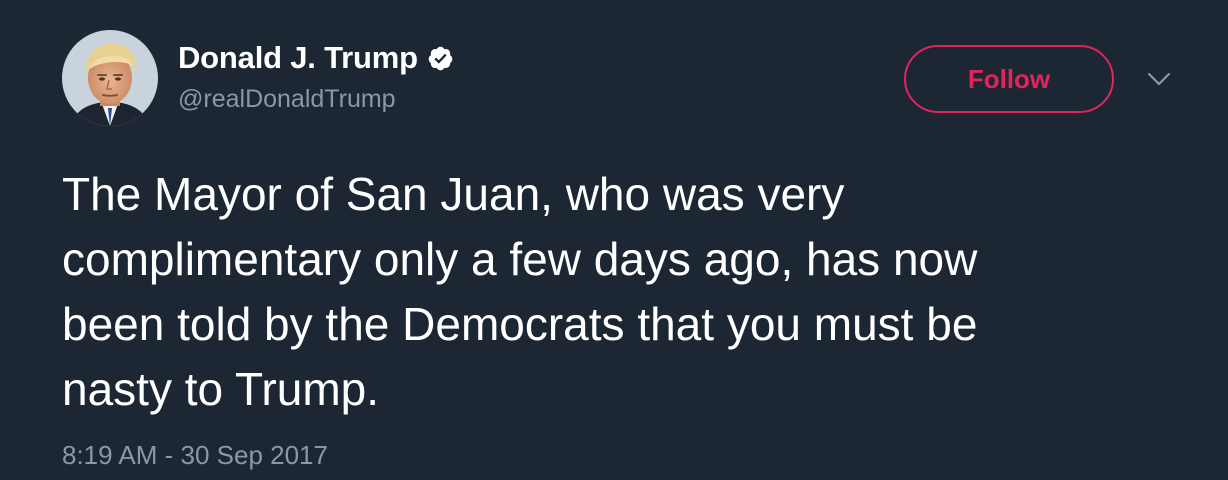  What do you see at coordinates (1009, 79) in the screenshot?
I see `follow-button: Follow` at bounding box center [1009, 79].